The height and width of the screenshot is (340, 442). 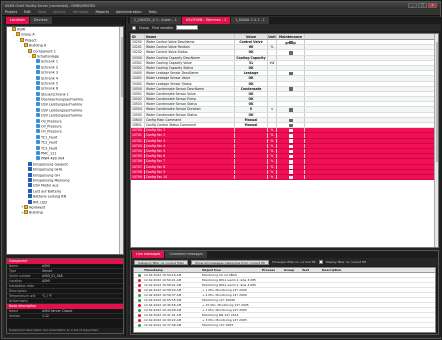 I want to click on tree-node: + Building, so click(x=65, y=212).